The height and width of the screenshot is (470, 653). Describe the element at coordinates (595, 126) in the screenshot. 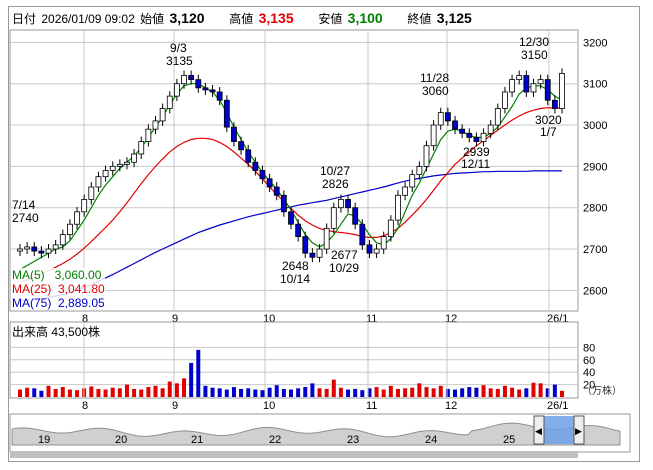

I see `price-tick-label: 3000` at that location.